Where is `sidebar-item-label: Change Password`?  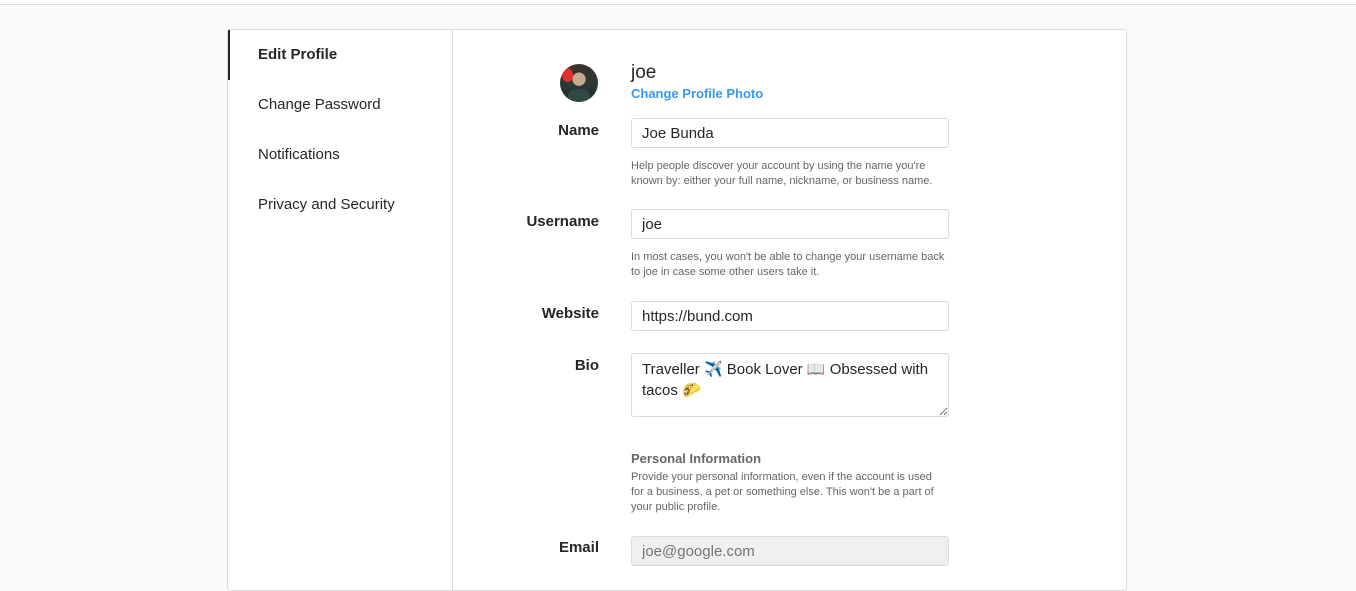
sidebar-item-label: Change Password is located at coordinates (319, 104).